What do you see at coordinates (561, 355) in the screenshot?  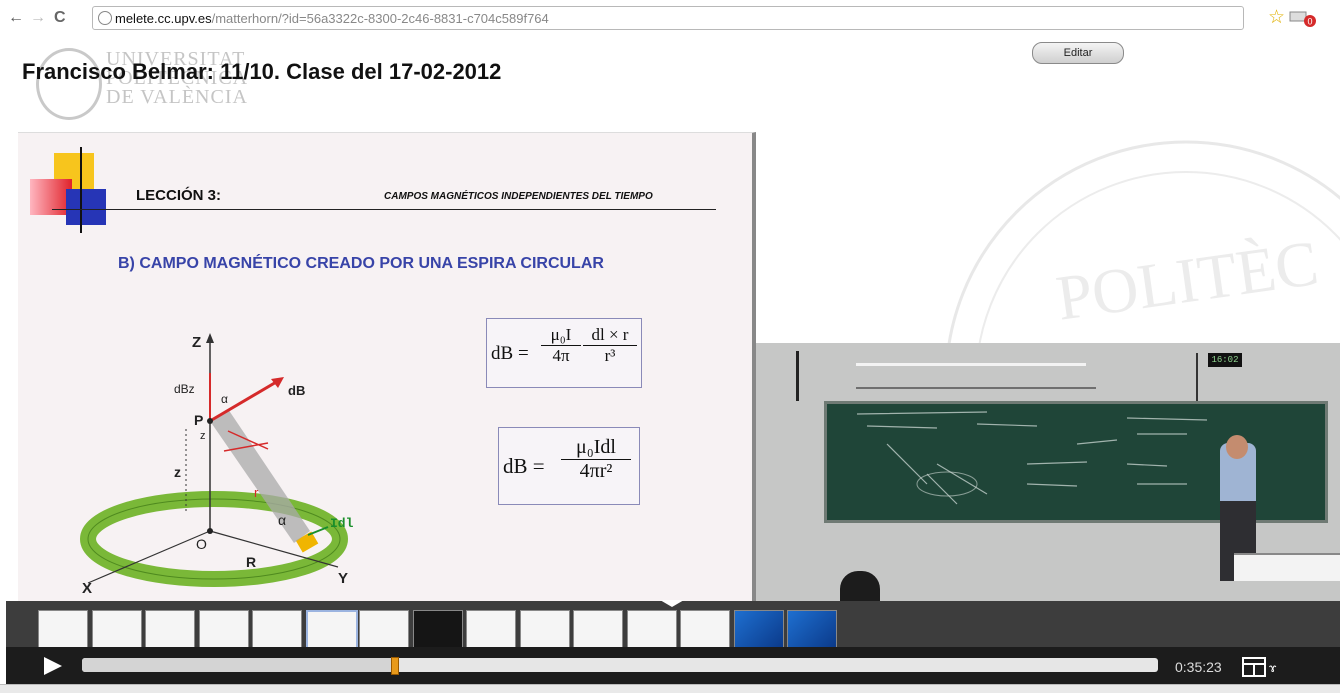 I see `formula1-den1: 4π` at bounding box center [561, 355].